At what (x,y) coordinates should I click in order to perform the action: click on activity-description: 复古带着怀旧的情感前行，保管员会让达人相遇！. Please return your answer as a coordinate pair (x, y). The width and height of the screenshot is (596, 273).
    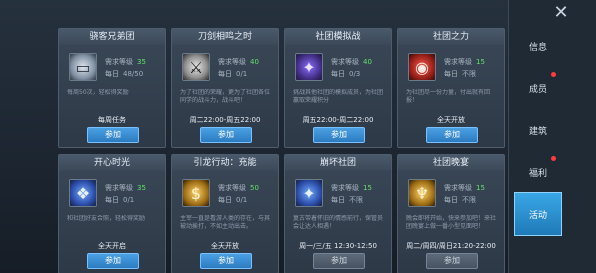
    Looking at the image, I should click on (338, 222).